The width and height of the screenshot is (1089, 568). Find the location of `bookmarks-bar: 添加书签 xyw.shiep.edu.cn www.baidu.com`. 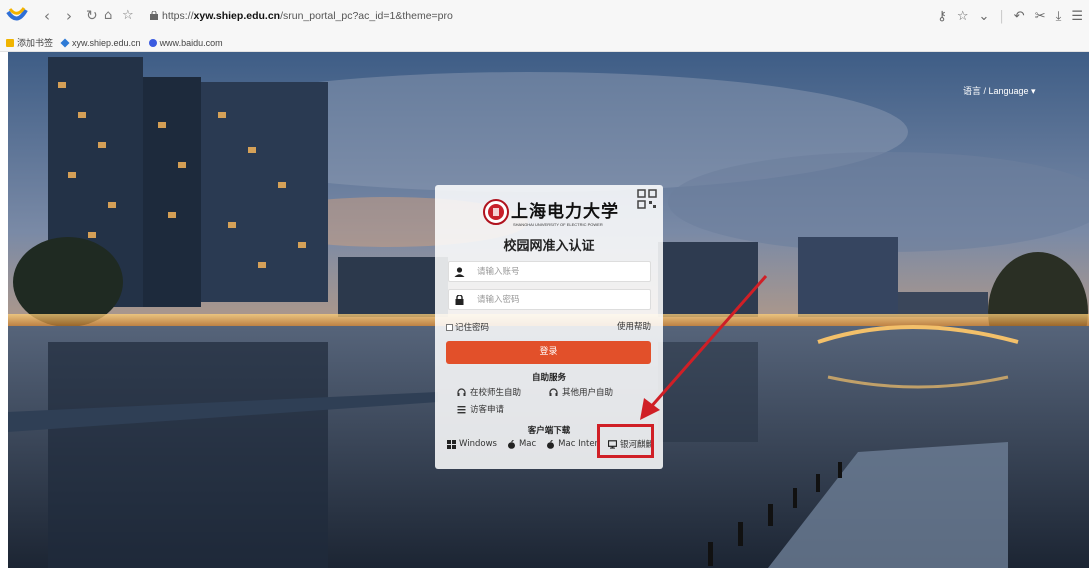

bookmarks-bar: 添加书签 xyw.shiep.edu.cn www.baidu.com is located at coordinates (544, 43).